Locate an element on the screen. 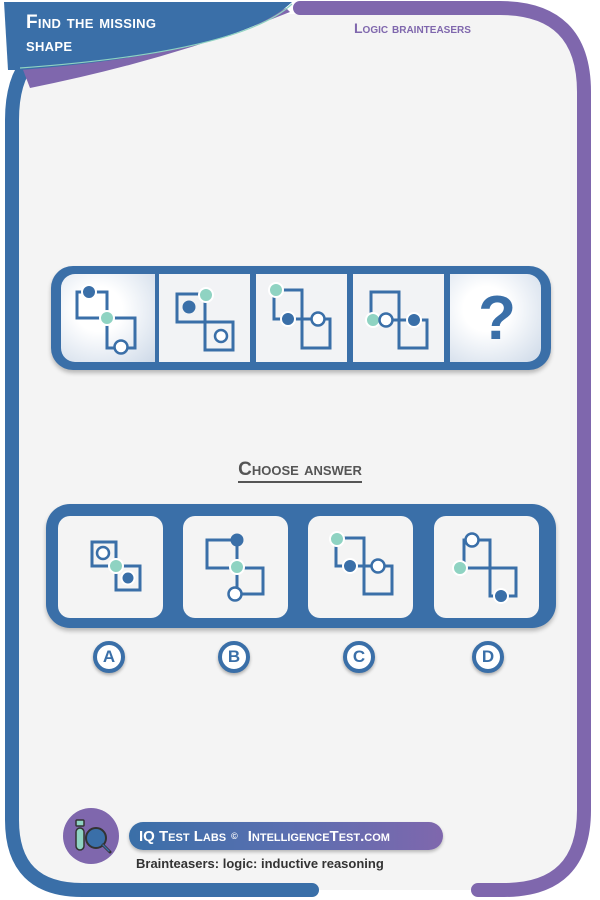 The width and height of the screenshot is (600, 900). answer-option-d is located at coordinates (486, 567).